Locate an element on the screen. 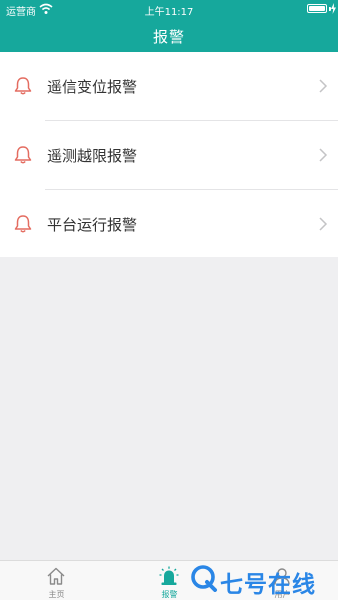 The width and height of the screenshot is (338, 600). watermark-text: 七号在线 is located at coordinates (268, 585).